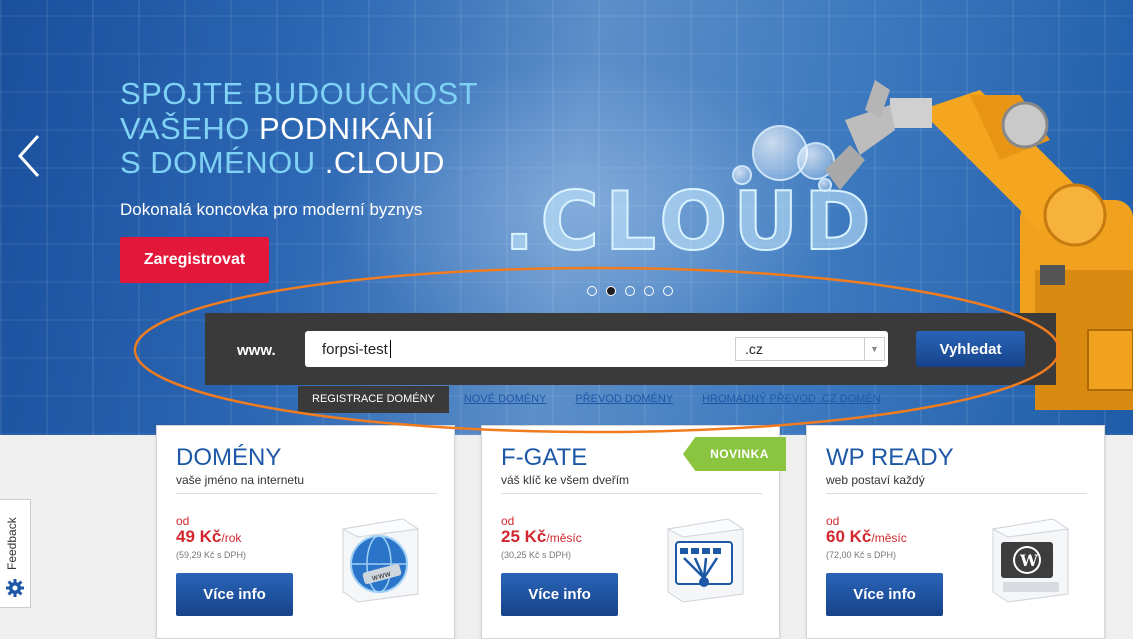  I want to click on svg-text: W, so click(1029, 560).